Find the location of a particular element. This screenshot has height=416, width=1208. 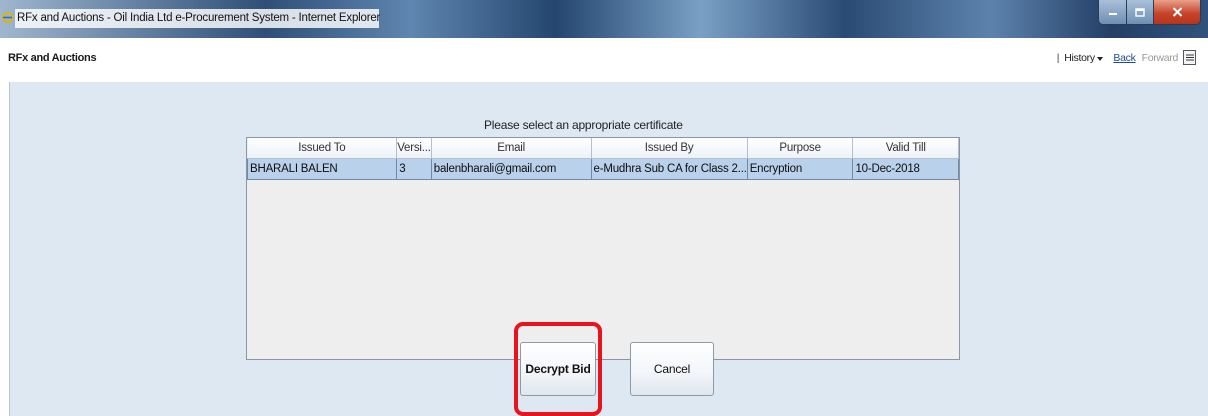

app-label: RFx and Auctions is located at coordinates (52, 58).